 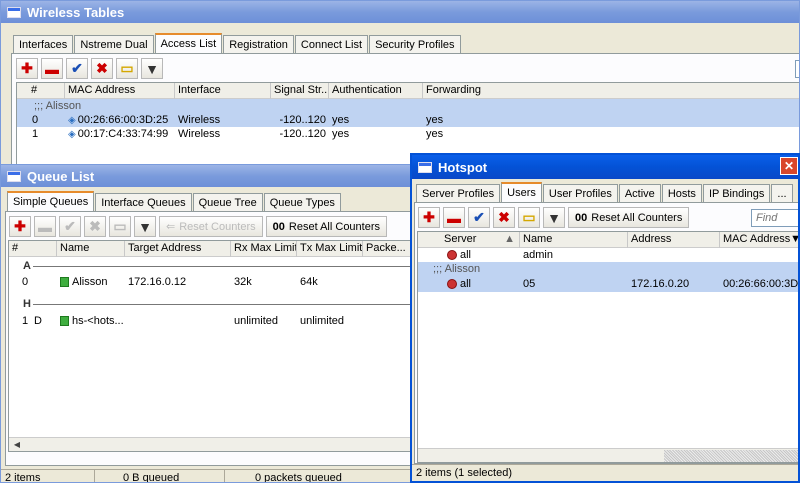 I want to click on col-mac: MAC Address ▼, so click(x=759, y=240).